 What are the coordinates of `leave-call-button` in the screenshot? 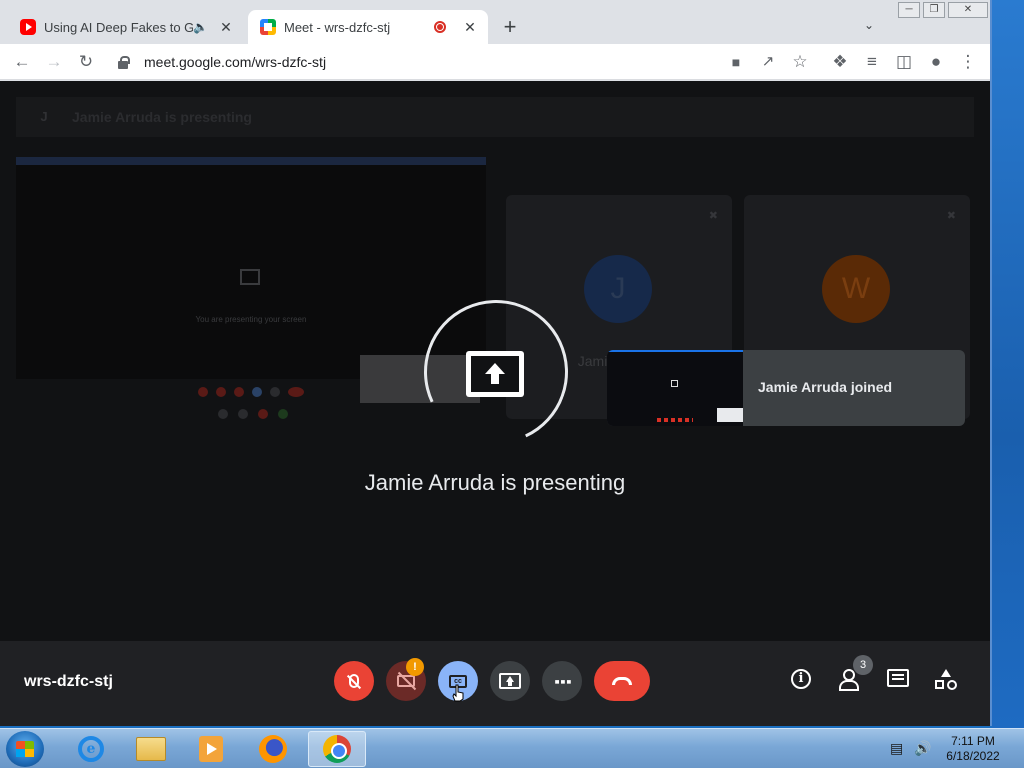 It's located at (622, 681).